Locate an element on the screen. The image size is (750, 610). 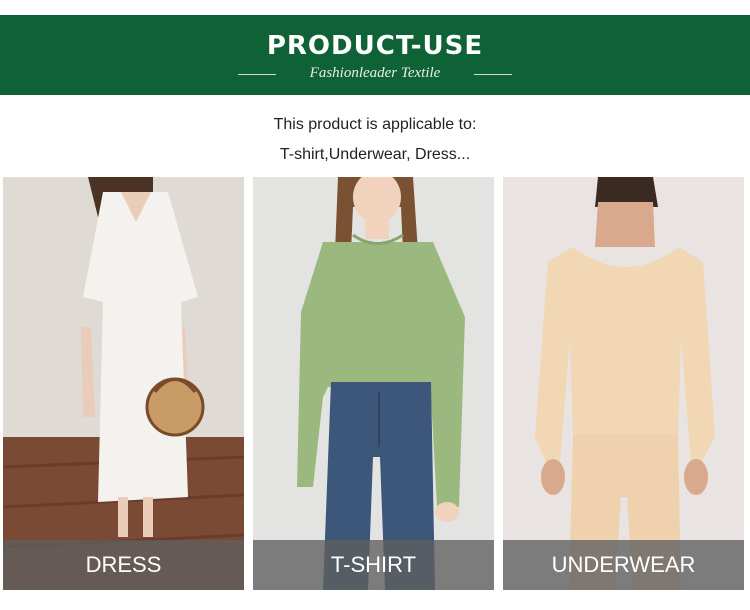
product-label-dress: DRESS is located at coordinates (123, 565).